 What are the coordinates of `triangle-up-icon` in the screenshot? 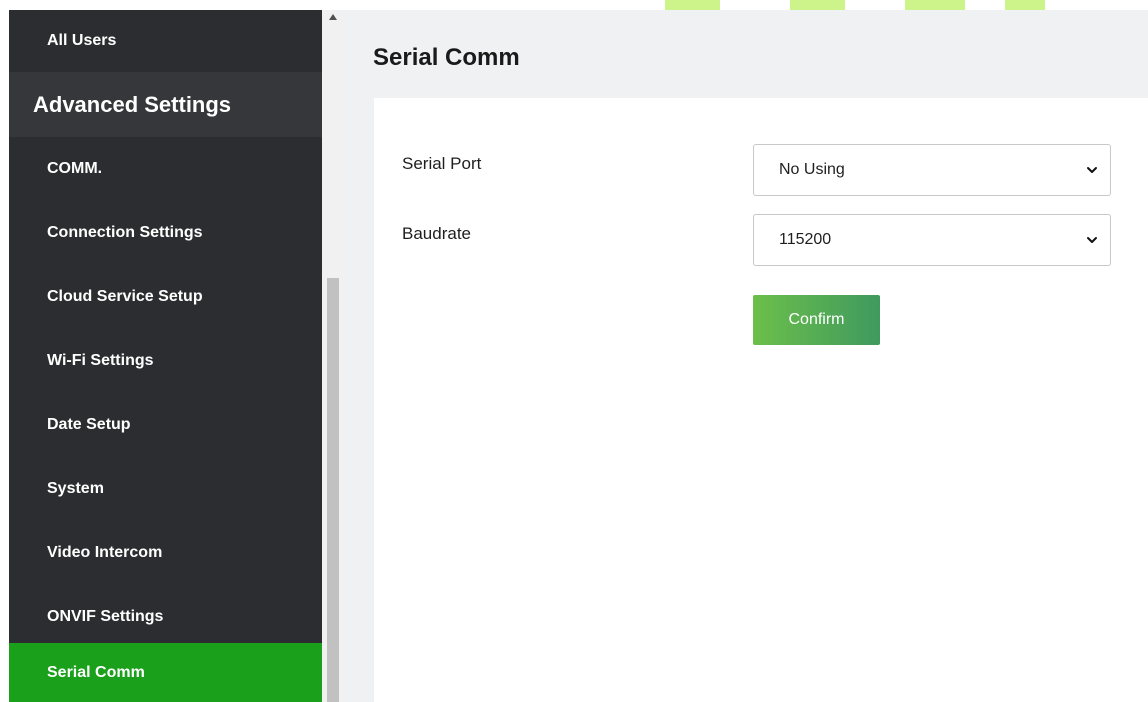 It's located at (332, 17).